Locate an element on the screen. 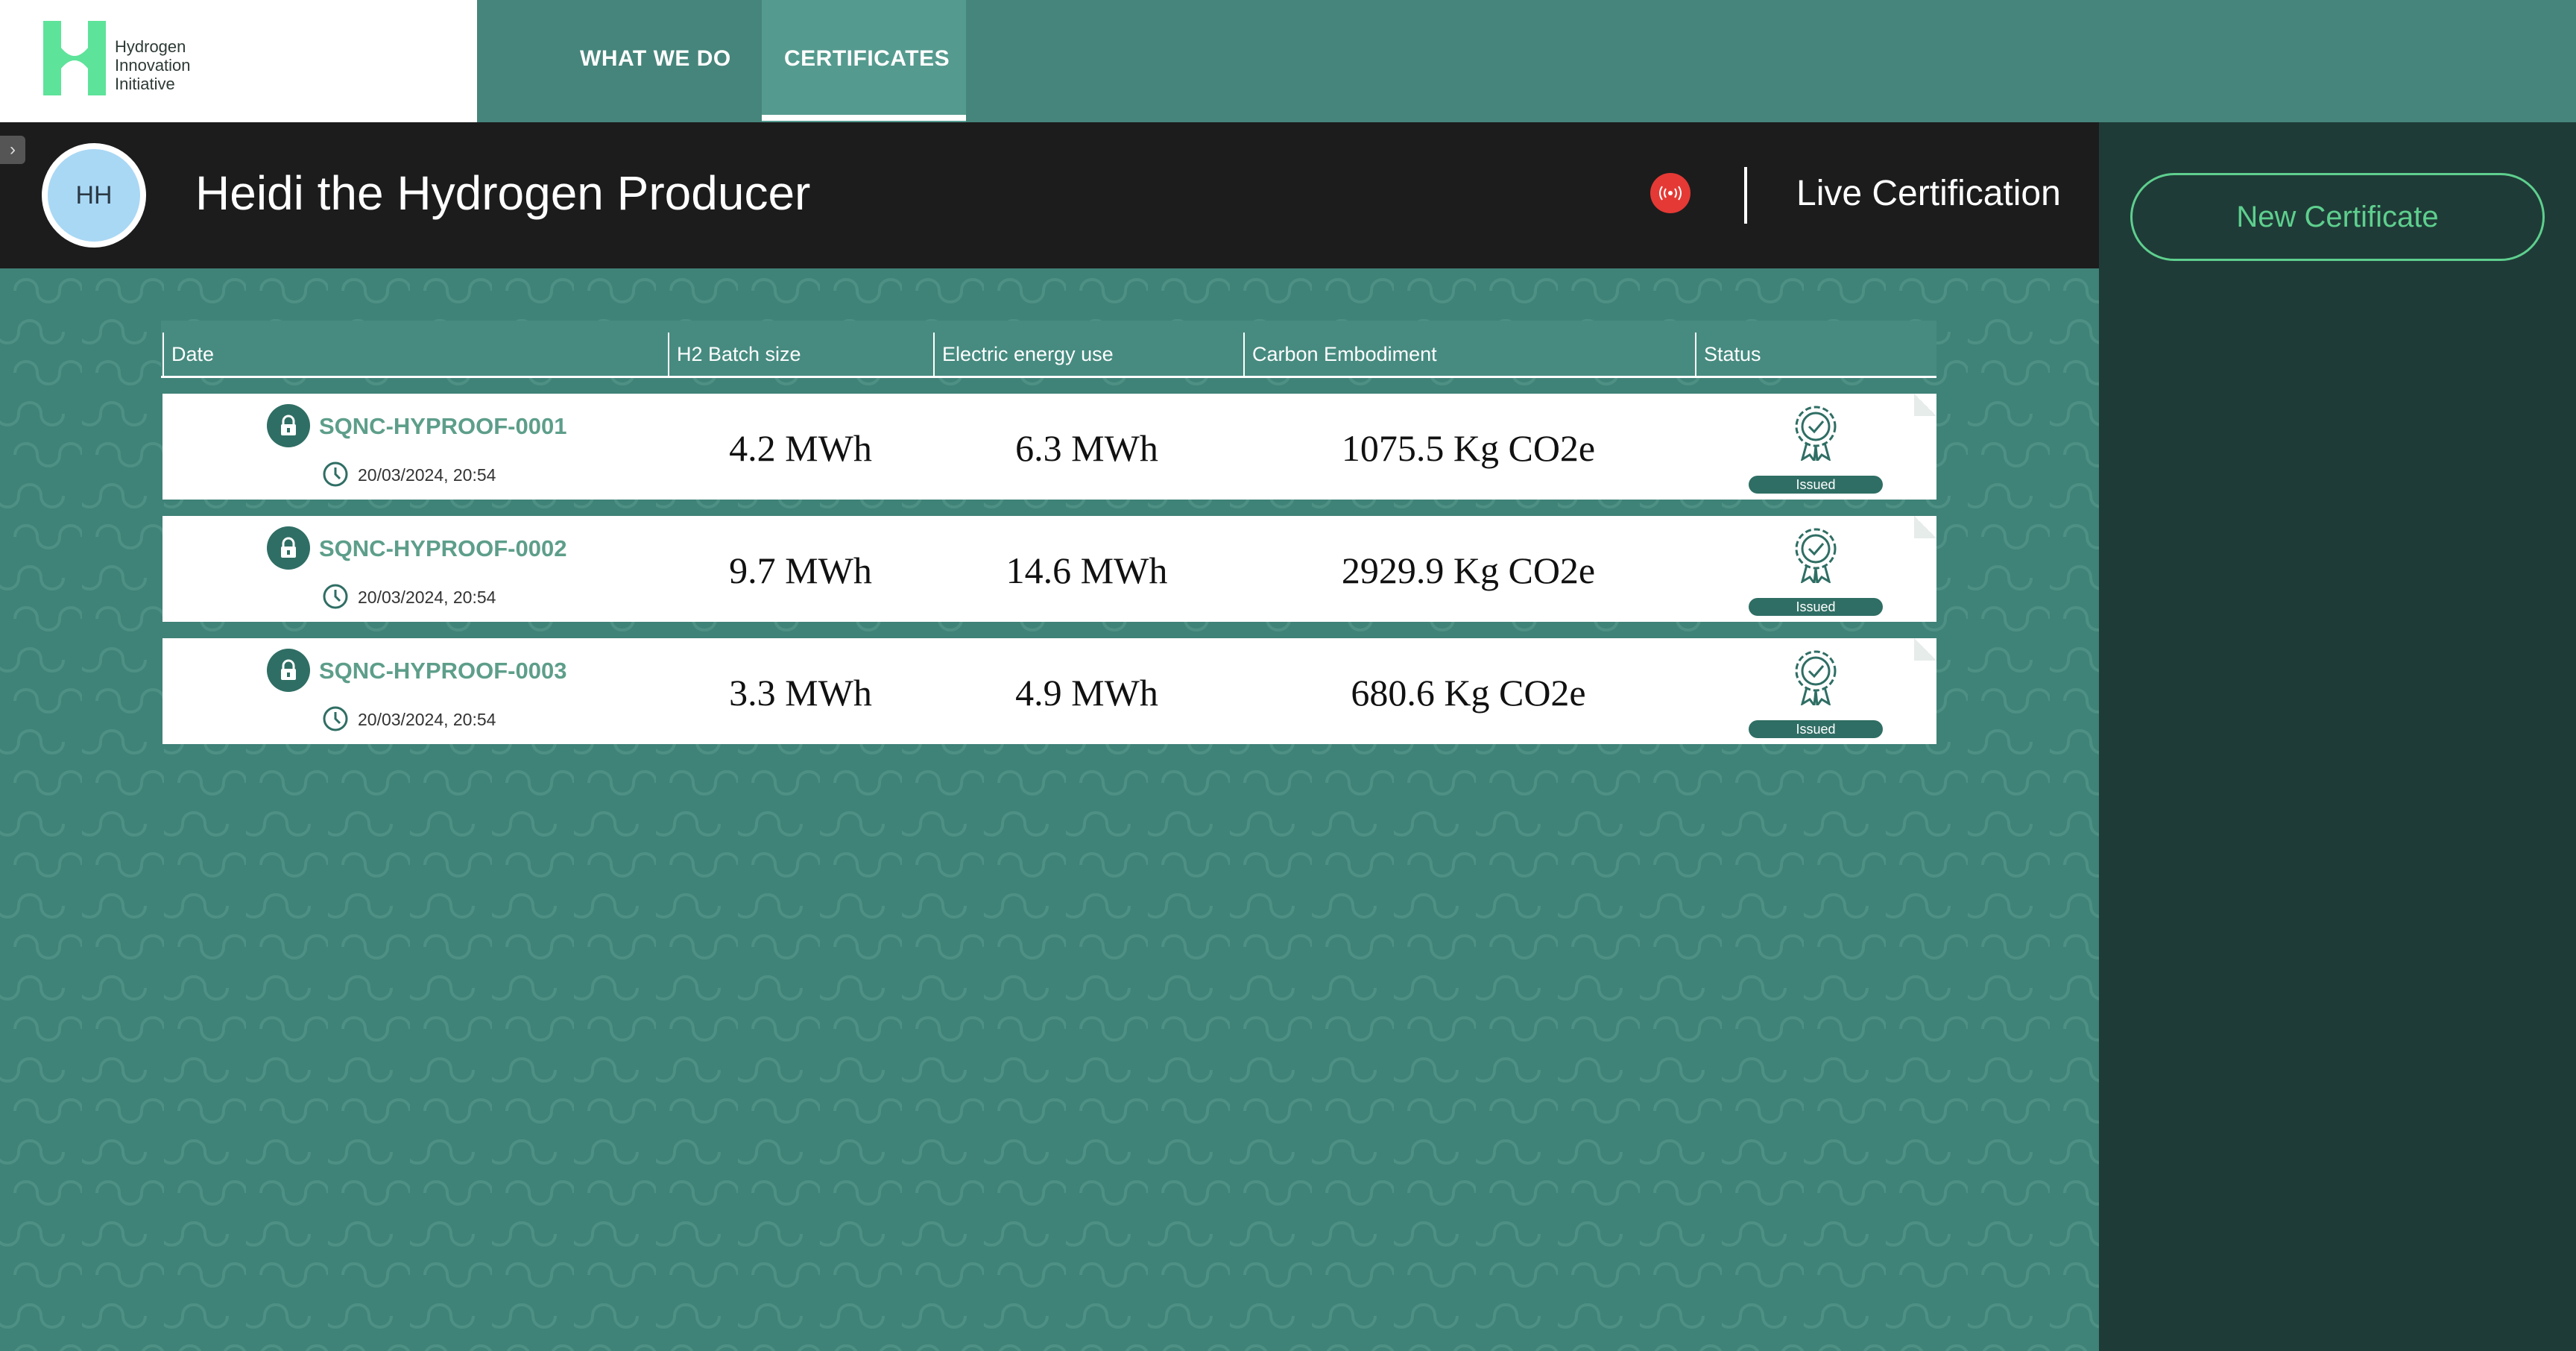 The width and height of the screenshot is (2576, 1351). carbon-embodiment-value: 1075.5 Kg CO2e is located at coordinates (1468, 448).